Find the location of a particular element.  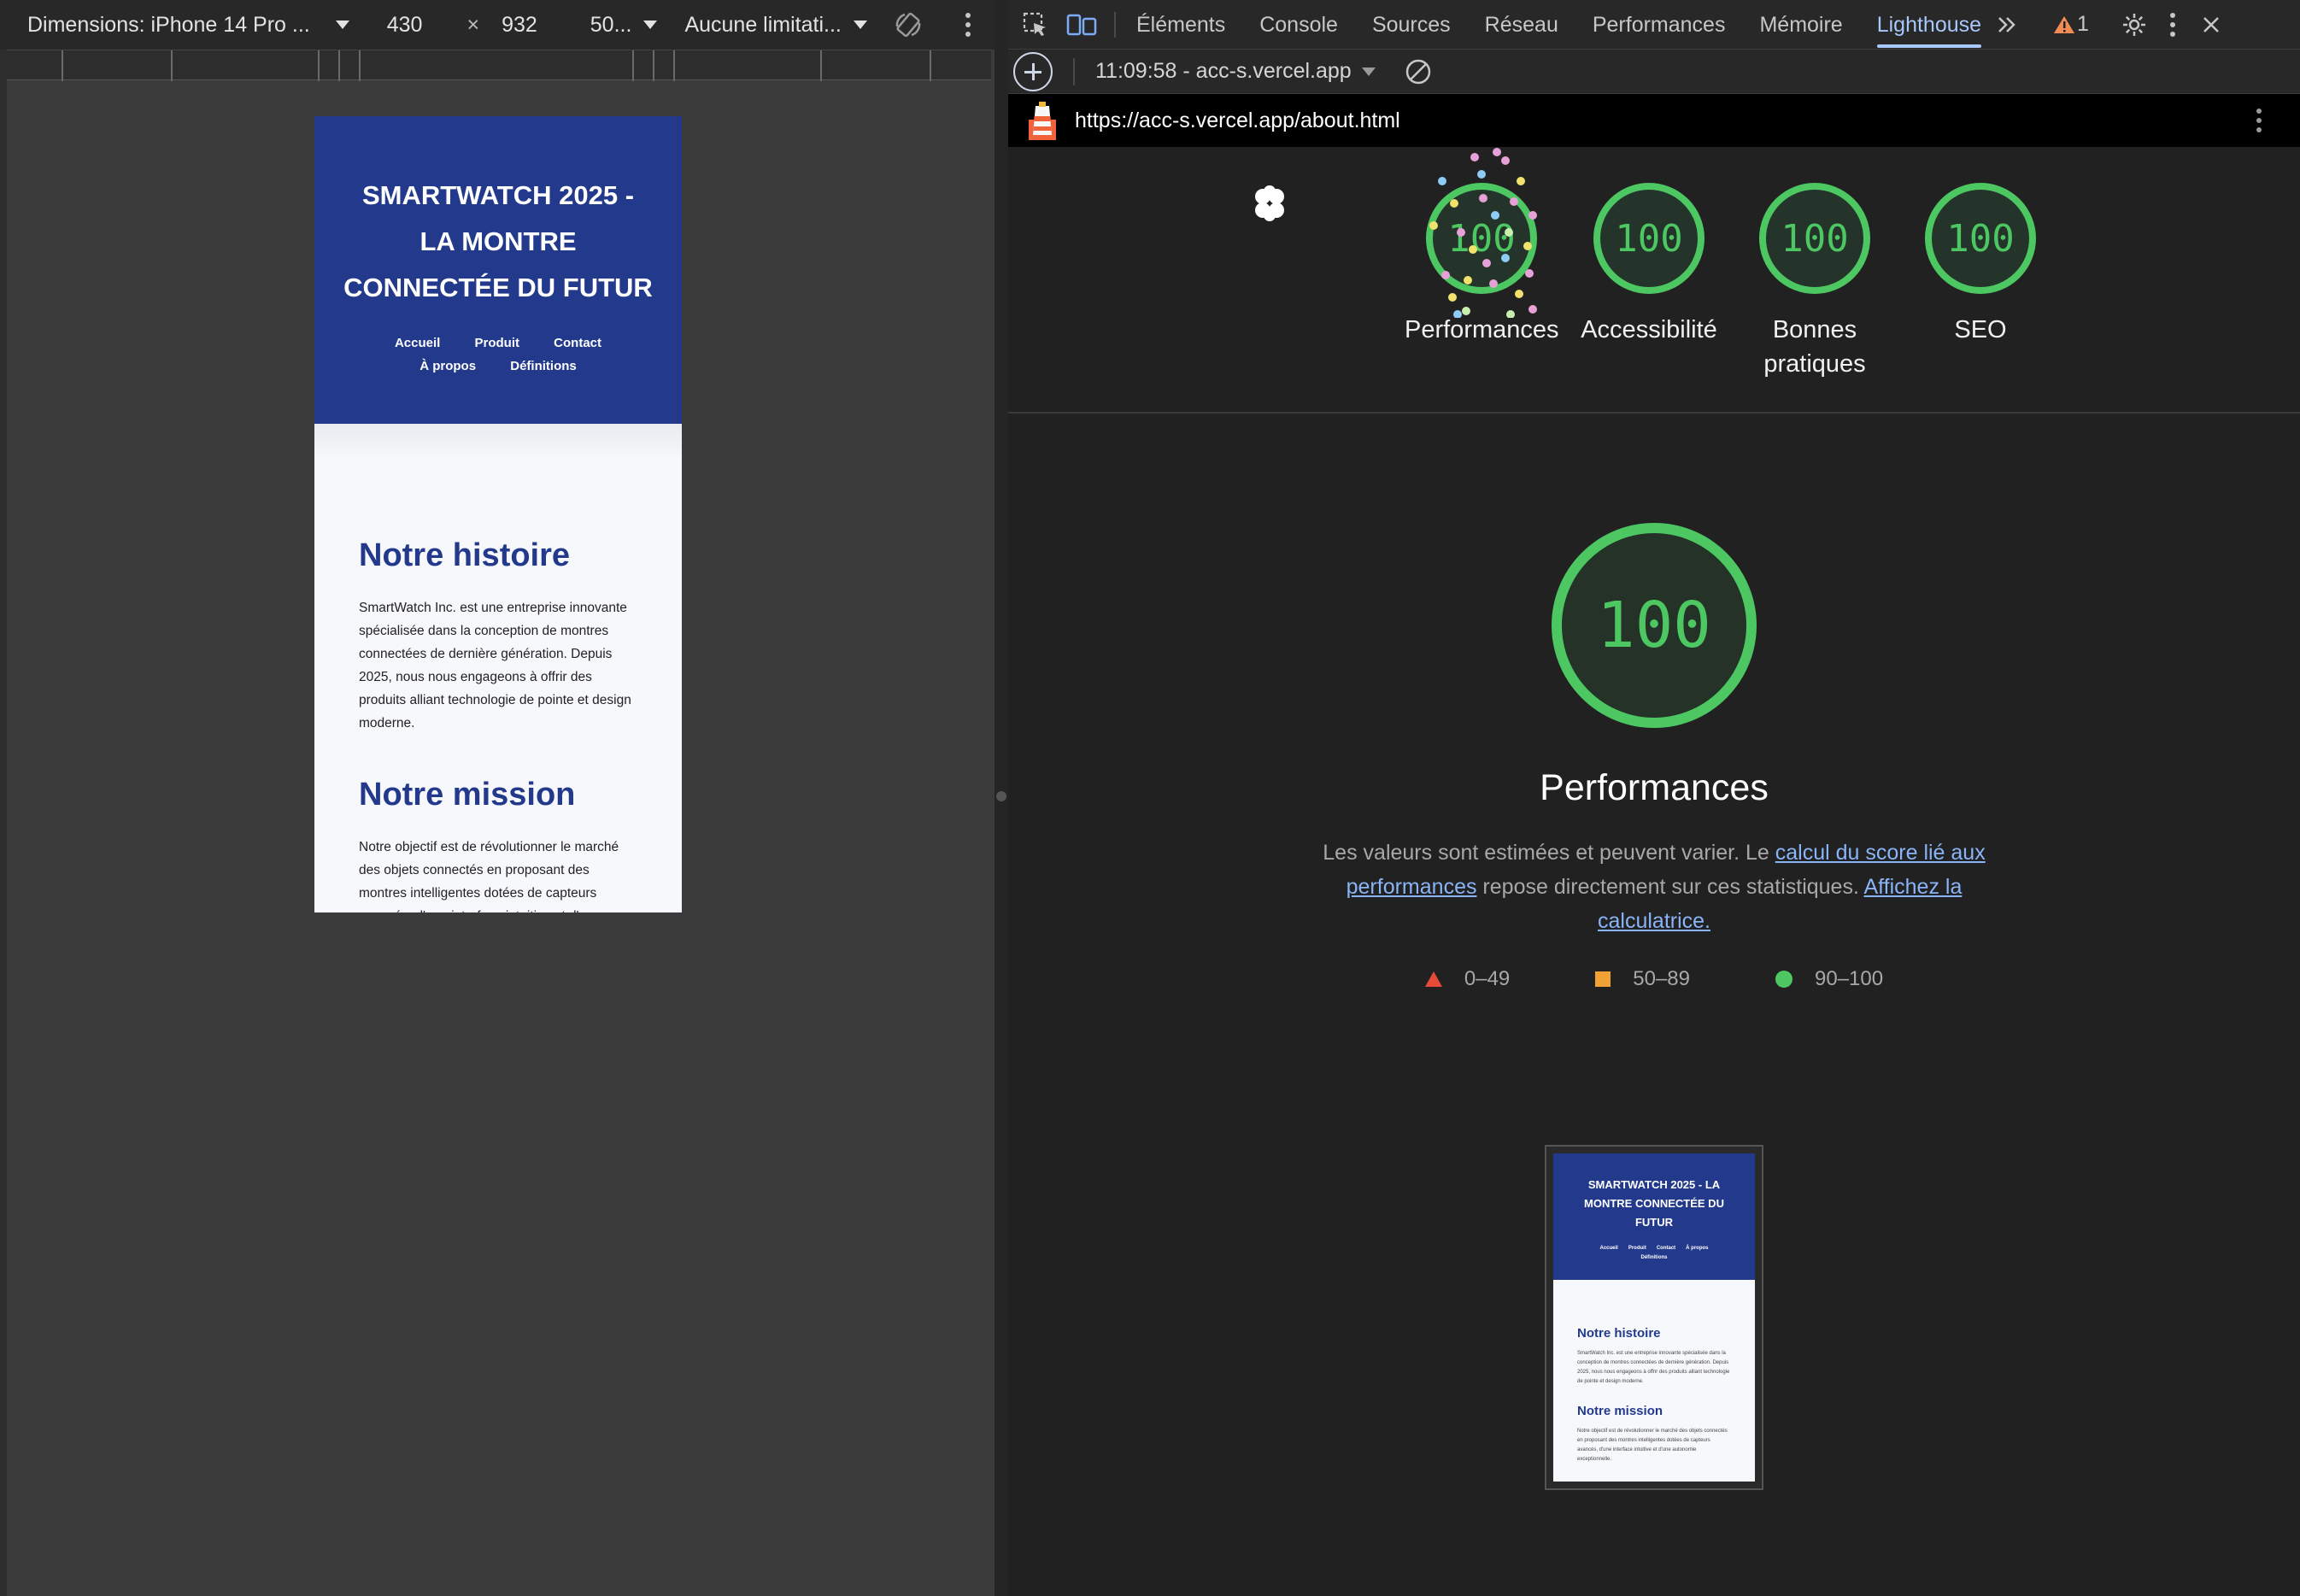

tab-sources: Sources is located at coordinates (1411, 25).